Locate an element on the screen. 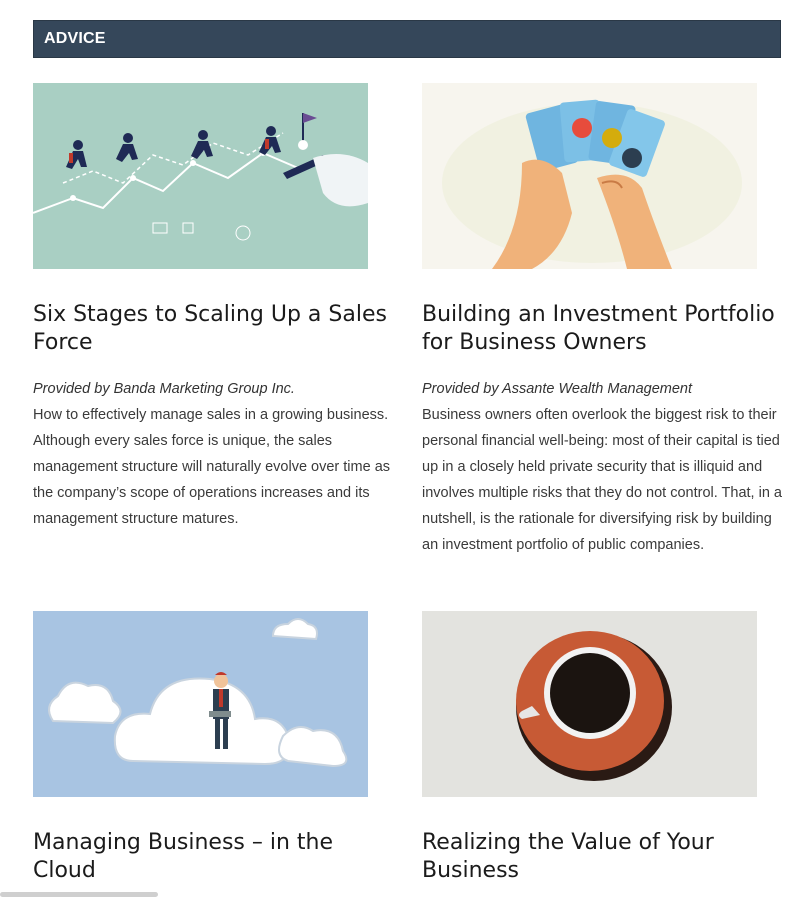  section-header: ADVICE is located at coordinates (407, 39).